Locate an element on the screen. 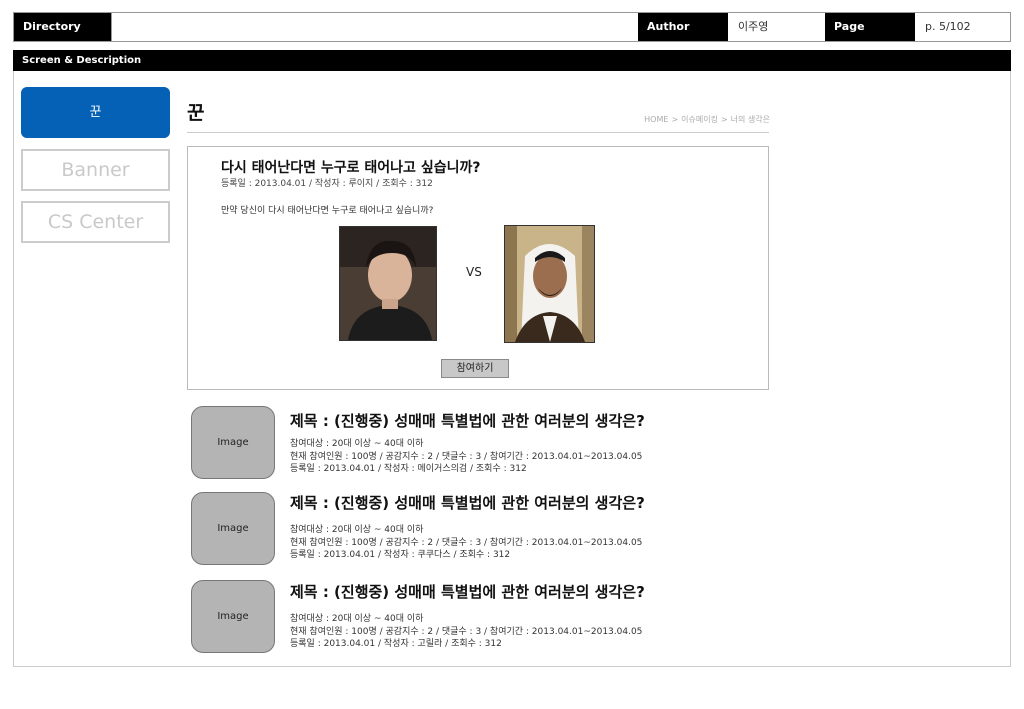 This screenshot has width=1024, height=709. menu-item-cs-center: CS Center is located at coordinates (95, 222).